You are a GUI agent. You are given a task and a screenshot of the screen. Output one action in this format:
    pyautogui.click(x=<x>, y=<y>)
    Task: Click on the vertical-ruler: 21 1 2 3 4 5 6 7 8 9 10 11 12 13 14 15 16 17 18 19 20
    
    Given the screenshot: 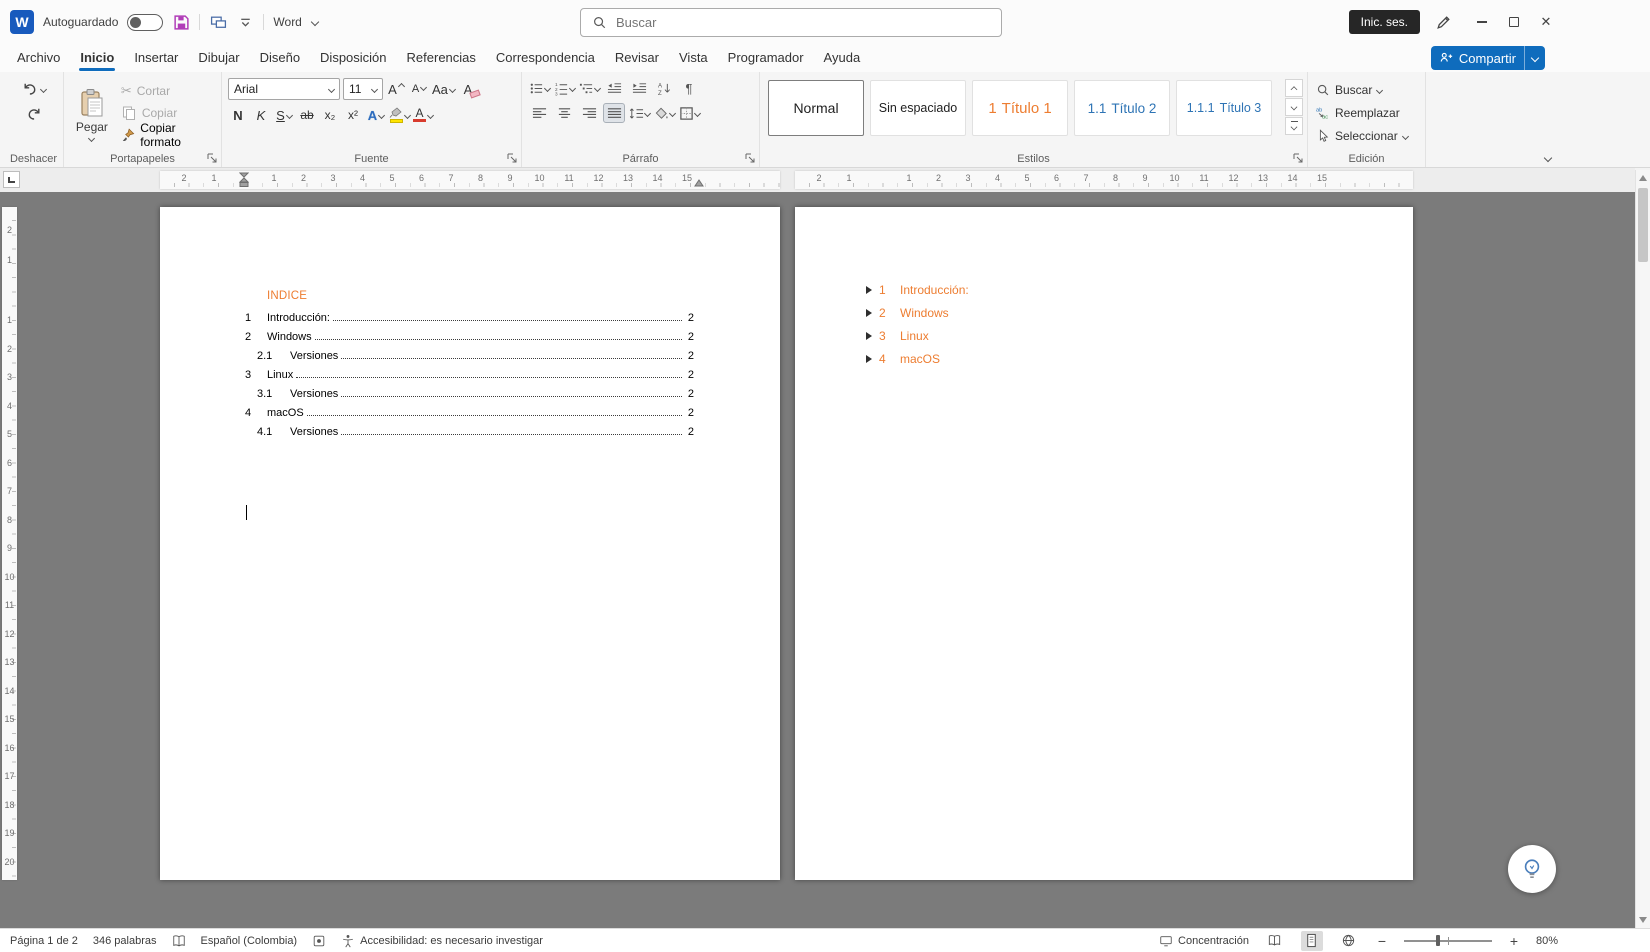 What is the action you would take?
    pyautogui.click(x=9, y=543)
    